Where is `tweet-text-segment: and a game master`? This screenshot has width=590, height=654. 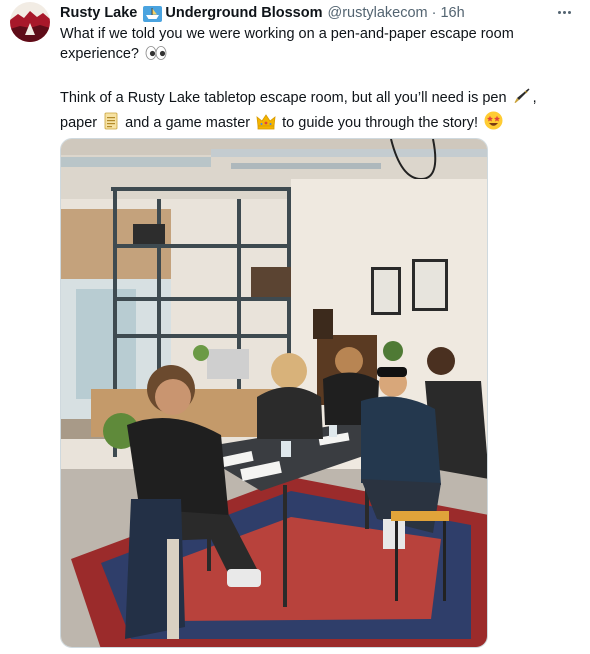
tweet-text-segment: and a game master is located at coordinates (188, 123).